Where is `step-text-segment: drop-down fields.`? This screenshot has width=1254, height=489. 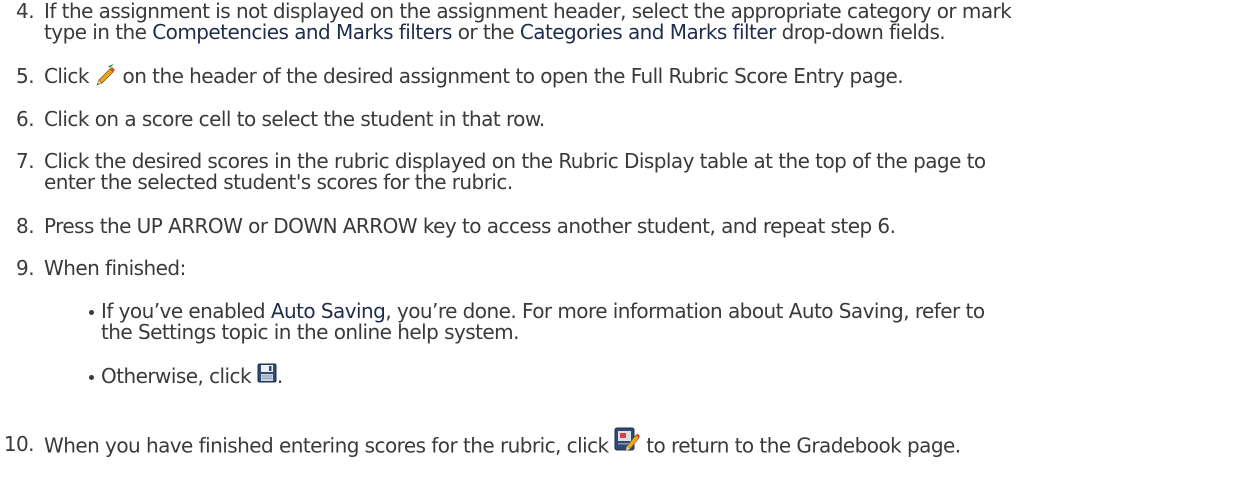
step-text-segment: drop-down fields. is located at coordinates (860, 32).